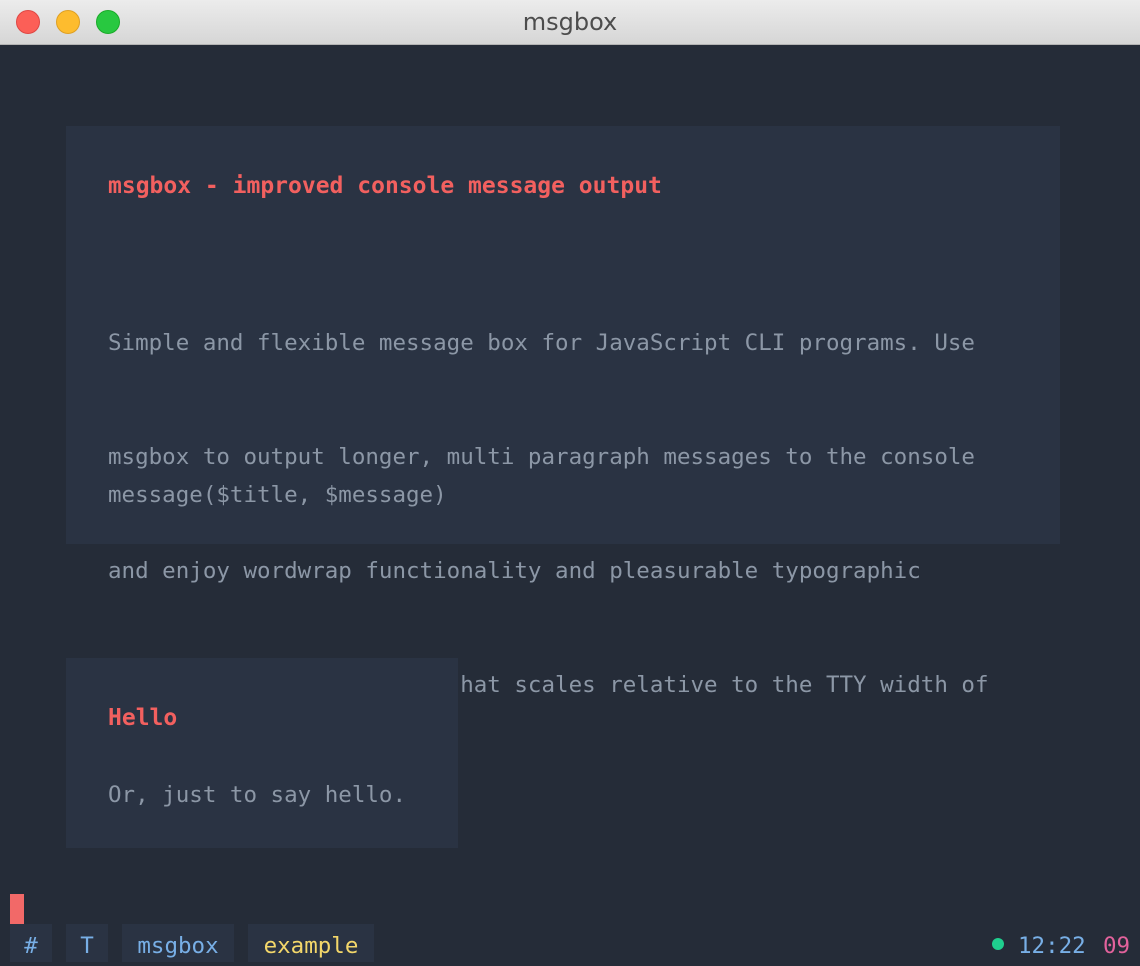  Describe the element at coordinates (31, 943) in the screenshot. I see `status-tab-session: #` at that location.